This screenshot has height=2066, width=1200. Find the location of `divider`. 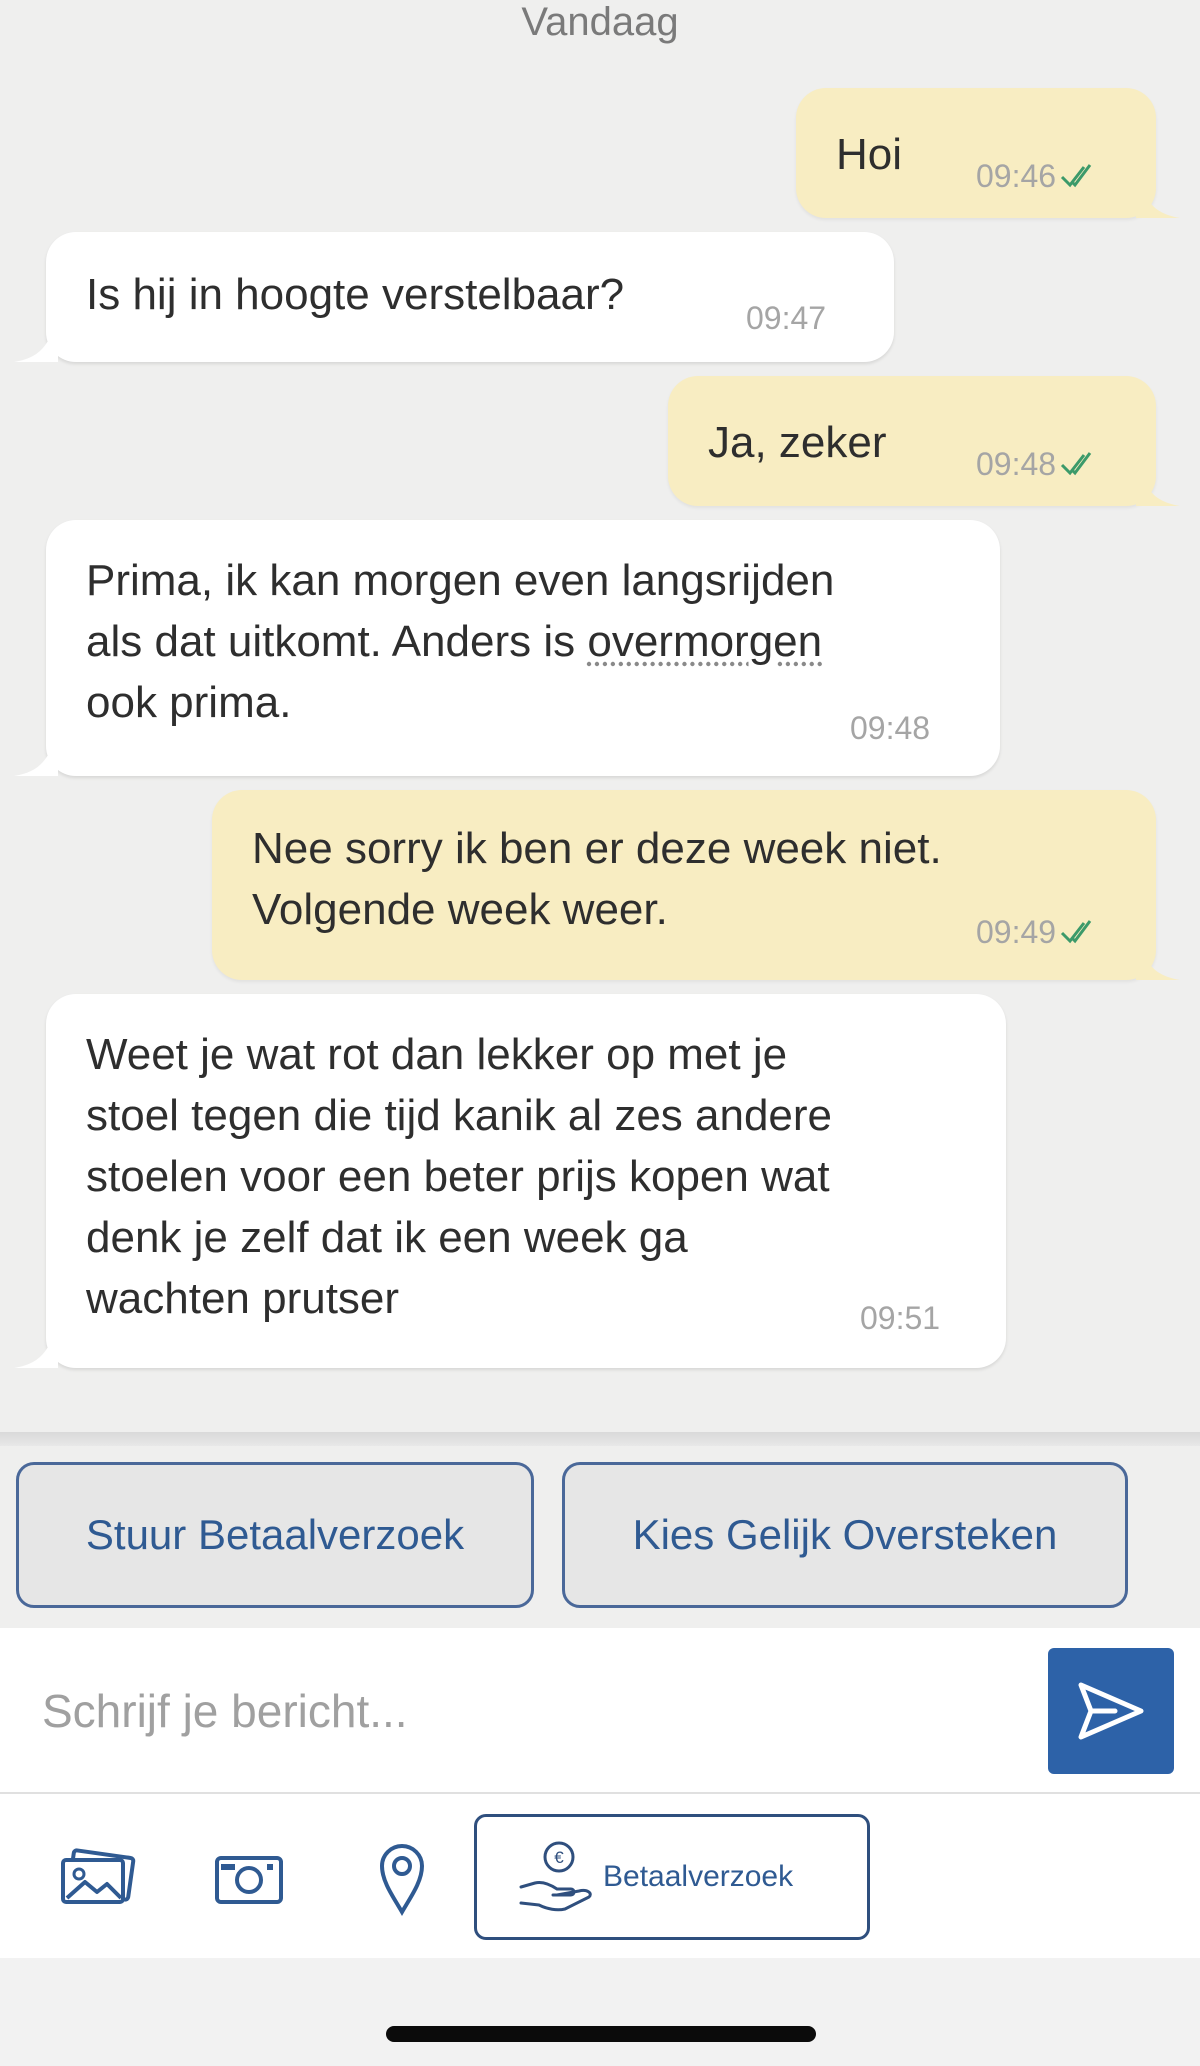

divider is located at coordinates (600, 1439).